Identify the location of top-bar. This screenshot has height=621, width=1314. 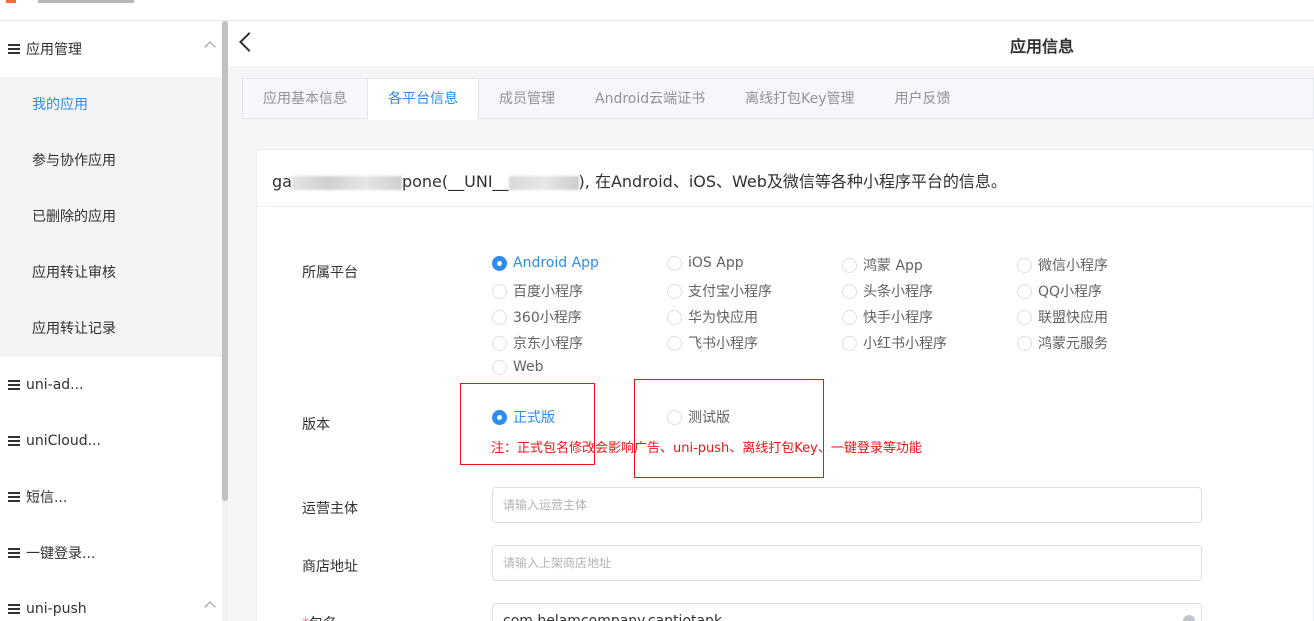
(657, 10).